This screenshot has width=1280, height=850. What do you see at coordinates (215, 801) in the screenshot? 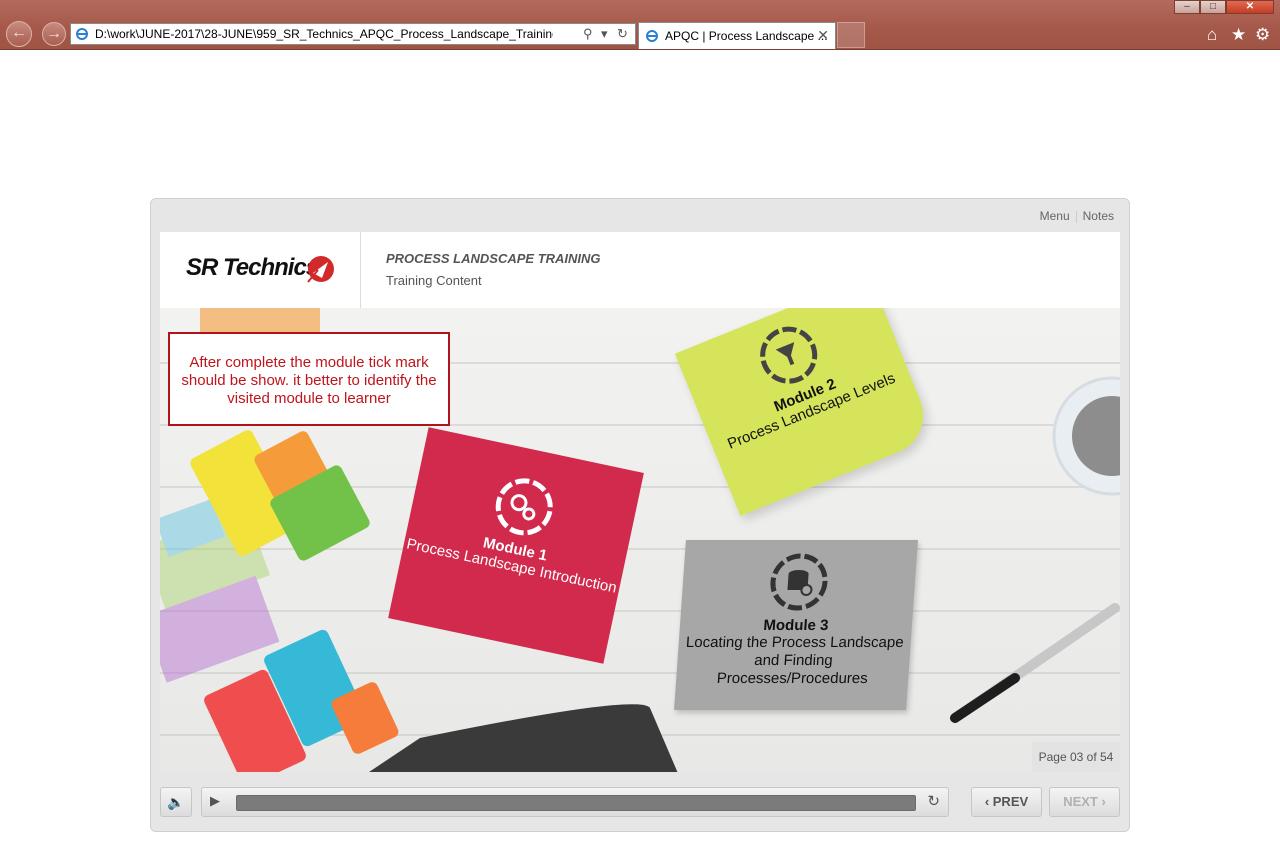
I see `play-icon: ▶` at bounding box center [215, 801].